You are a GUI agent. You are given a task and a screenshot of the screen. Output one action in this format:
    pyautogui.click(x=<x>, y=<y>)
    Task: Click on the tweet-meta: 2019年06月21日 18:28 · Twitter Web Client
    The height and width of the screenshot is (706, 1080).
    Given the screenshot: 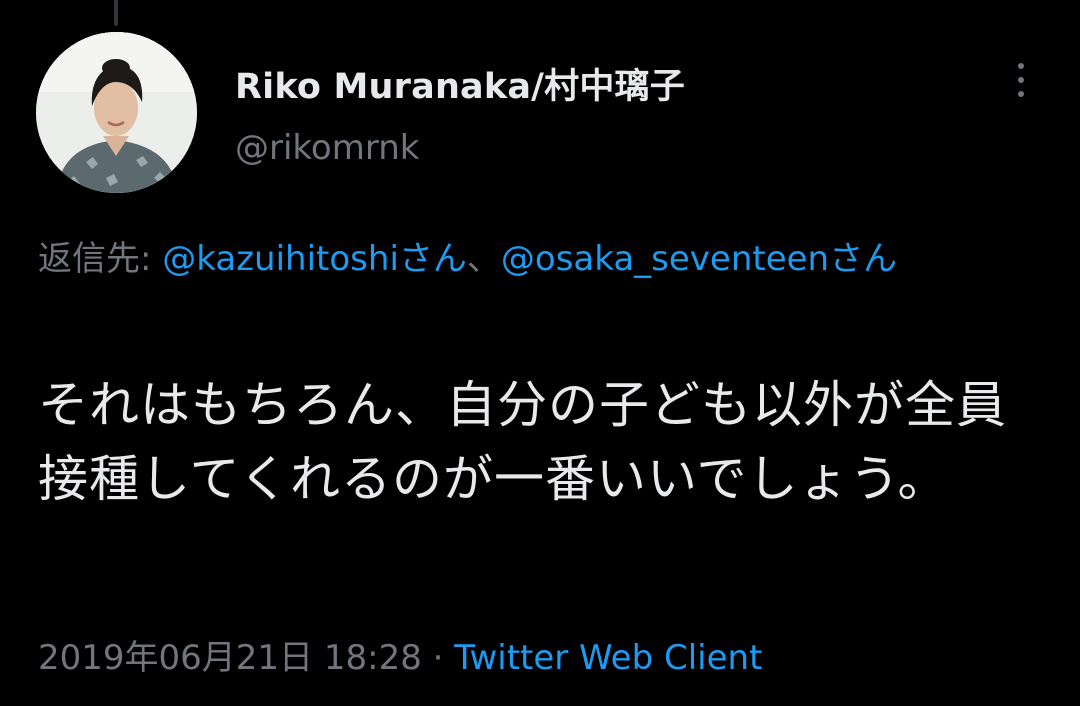 What is the action you would take?
    pyautogui.click(x=400, y=654)
    